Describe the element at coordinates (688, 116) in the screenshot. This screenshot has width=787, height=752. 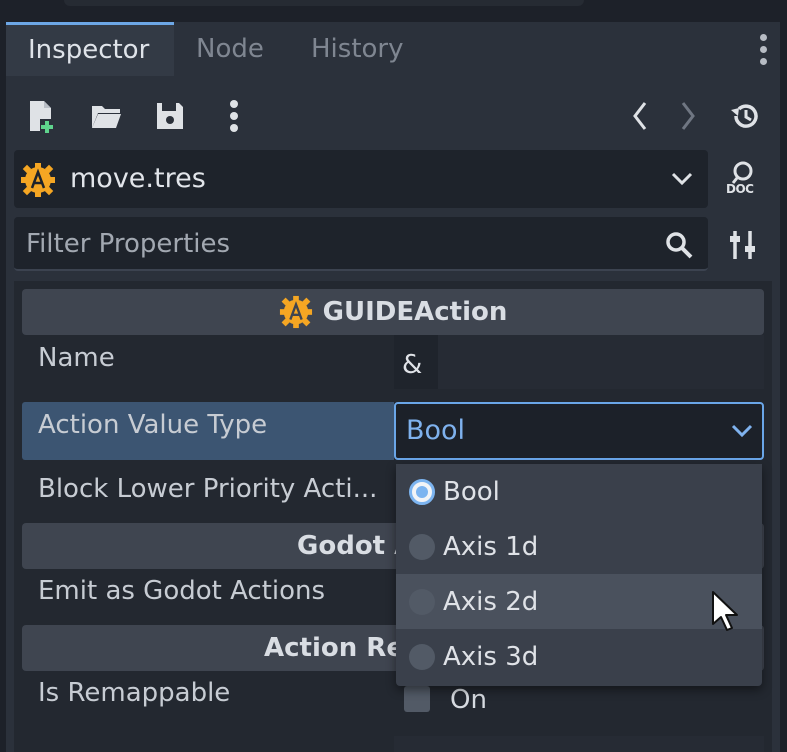
I see `forward-arrow-icon` at that location.